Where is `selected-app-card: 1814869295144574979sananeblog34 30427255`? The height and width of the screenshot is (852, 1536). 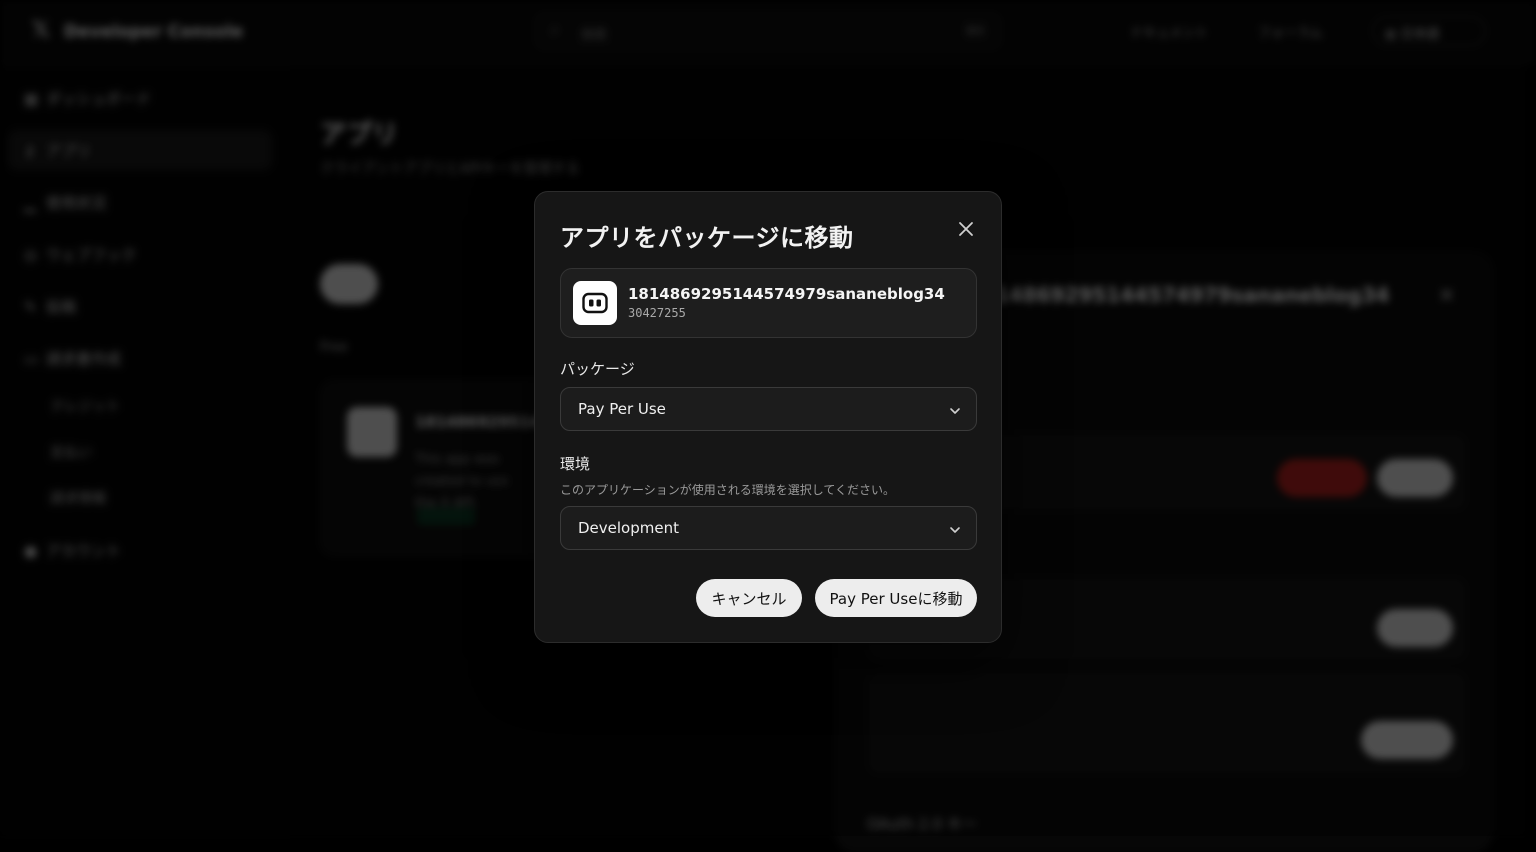 selected-app-card: 1814869295144574979sananeblog34 30427255 is located at coordinates (768, 303).